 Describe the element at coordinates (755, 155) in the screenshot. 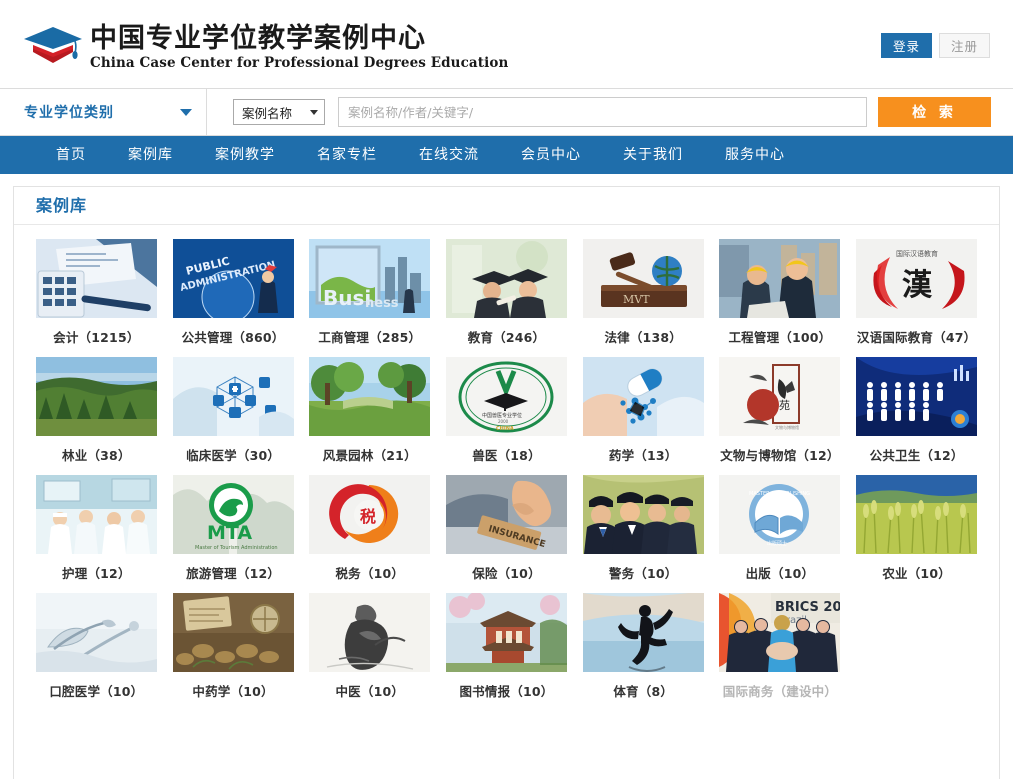

I see `nav-service-center: 服务中心` at that location.